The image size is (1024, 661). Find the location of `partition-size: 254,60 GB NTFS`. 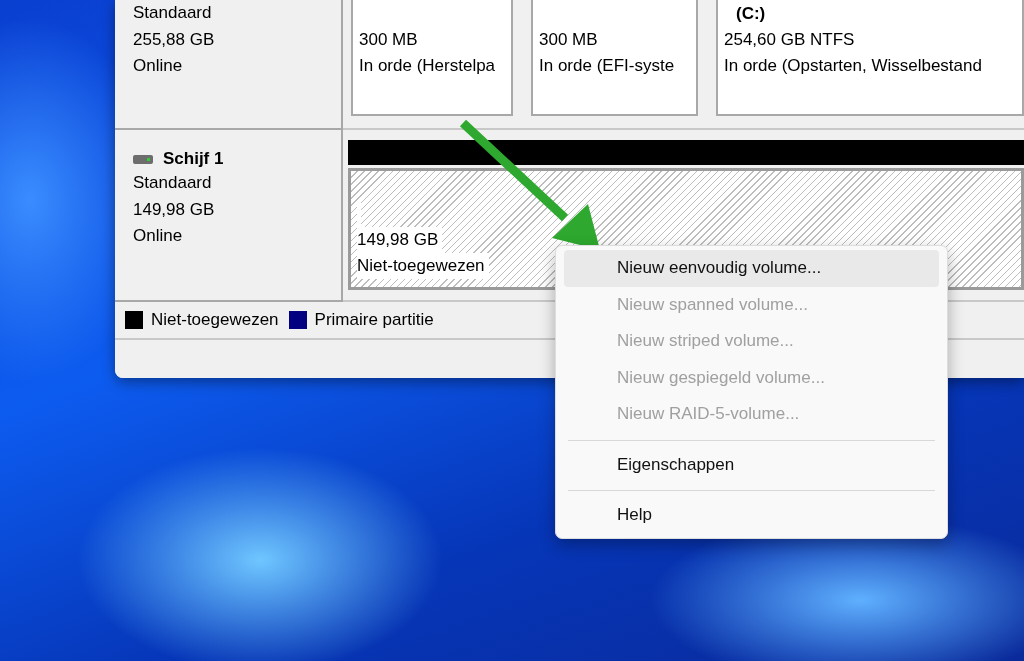

partition-size: 254,60 GB NTFS is located at coordinates (790, 40).